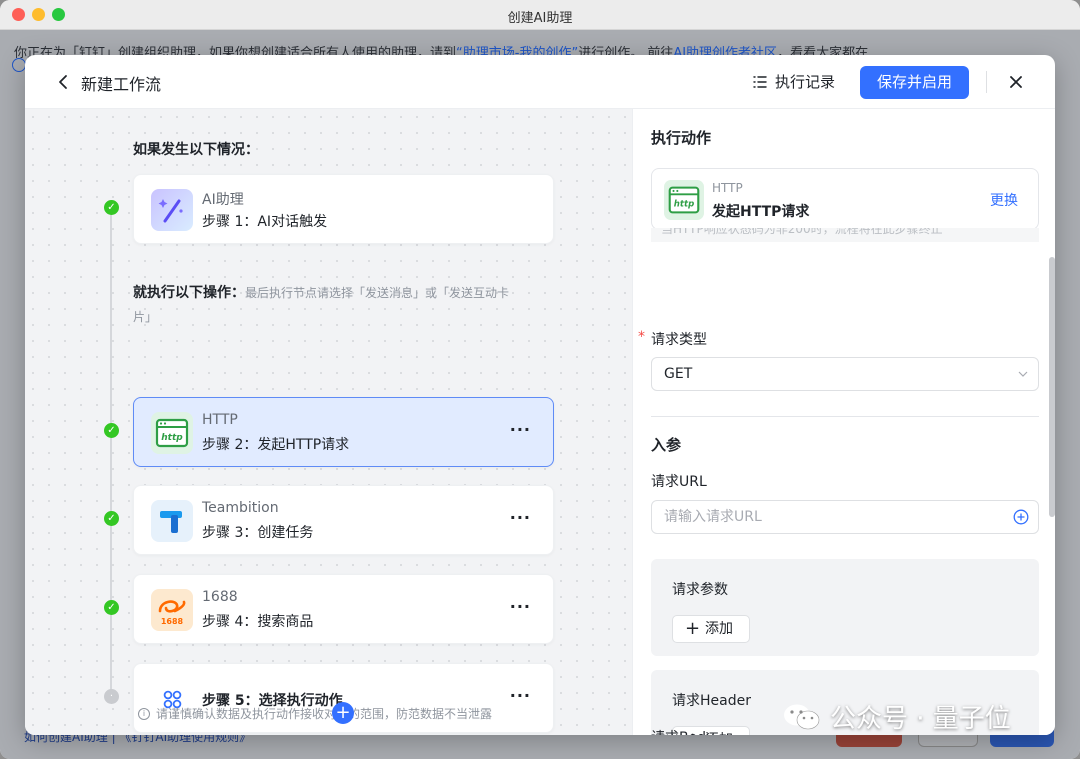 Image resolution: width=1080 pixels, height=759 pixels. What do you see at coordinates (111, 451) in the screenshot?
I see `flow-connector-line` at bounding box center [111, 451].